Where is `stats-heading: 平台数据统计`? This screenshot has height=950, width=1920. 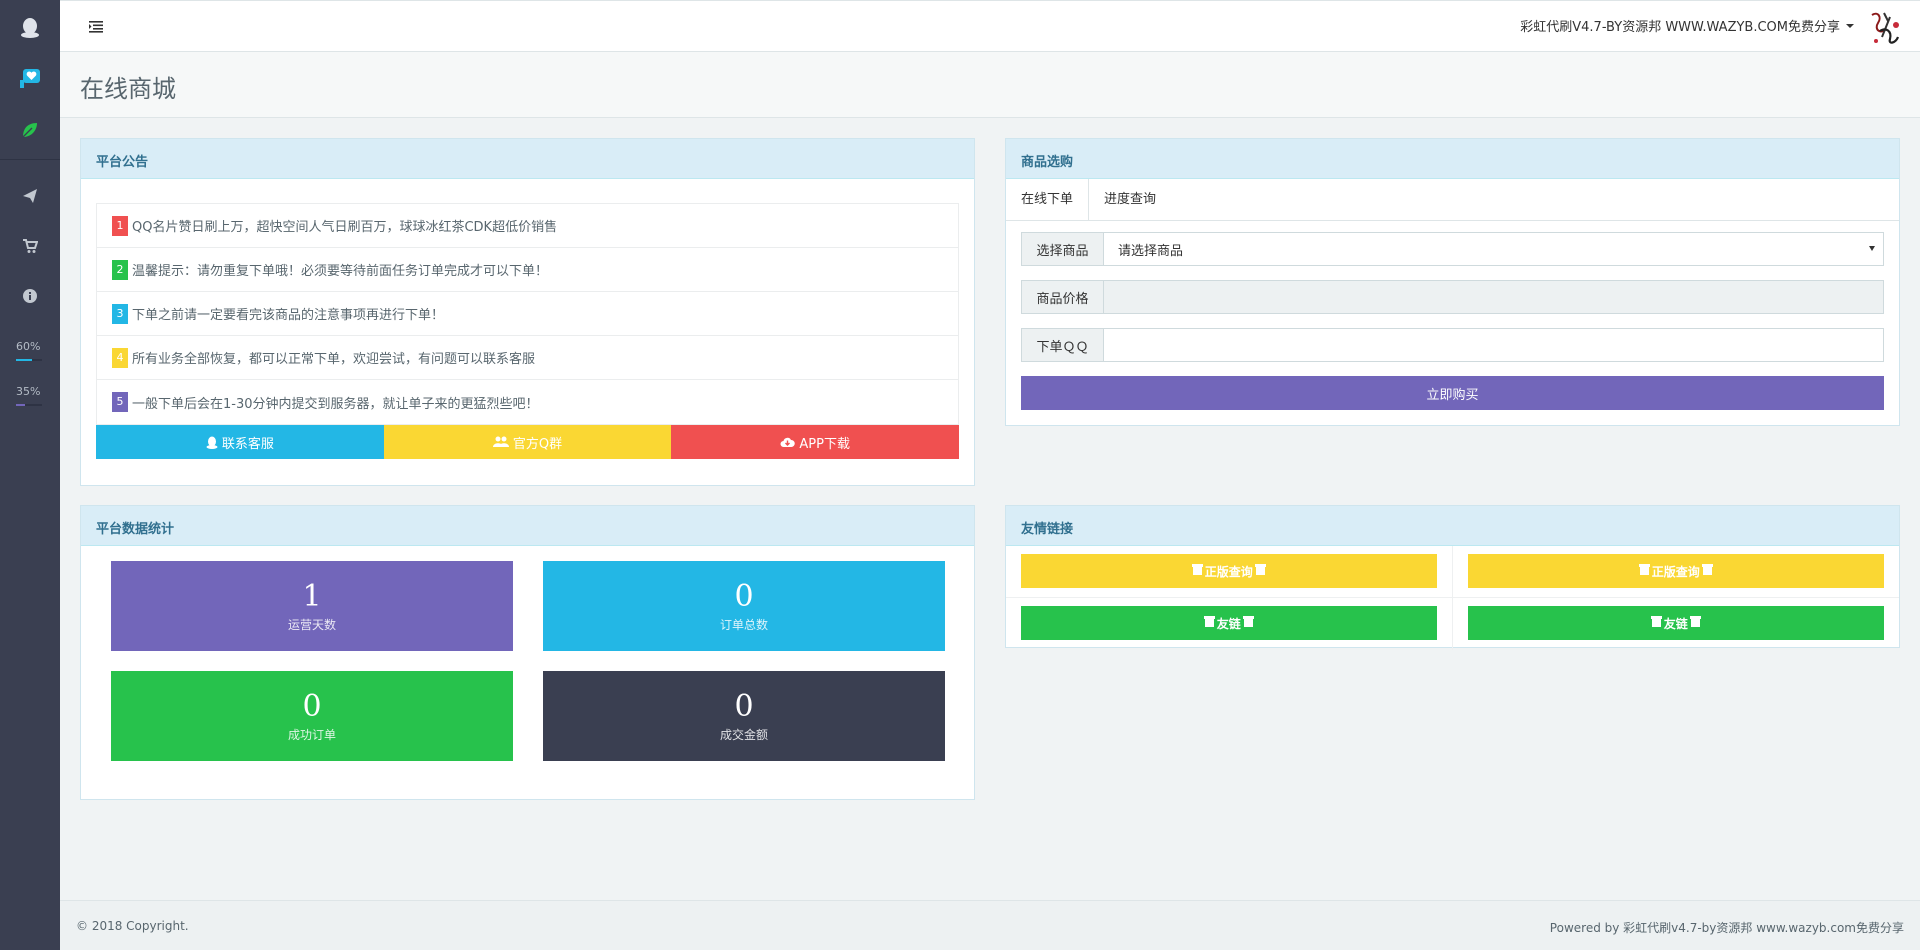
stats-heading: 平台数据统计 is located at coordinates (527, 526).